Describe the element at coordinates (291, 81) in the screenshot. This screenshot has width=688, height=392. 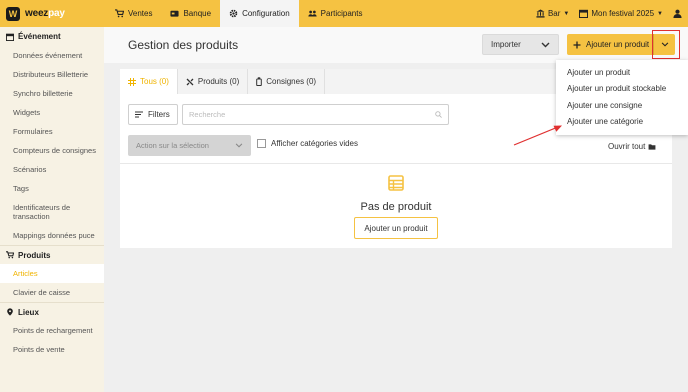
I see `tab-consignes-label: Consignes (0)` at that location.